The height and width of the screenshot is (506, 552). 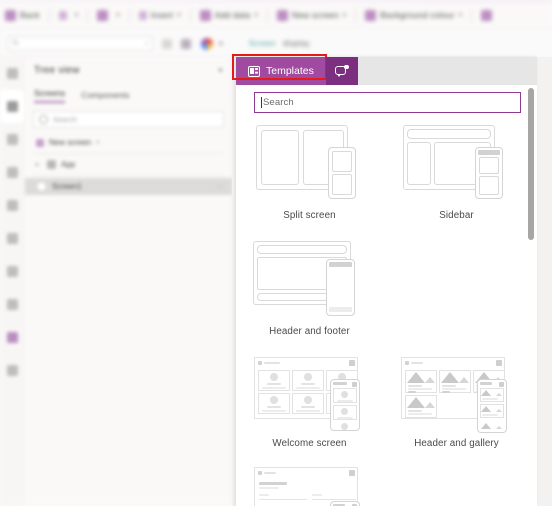 I want to click on left-icon-rail, so click(x=13, y=281).